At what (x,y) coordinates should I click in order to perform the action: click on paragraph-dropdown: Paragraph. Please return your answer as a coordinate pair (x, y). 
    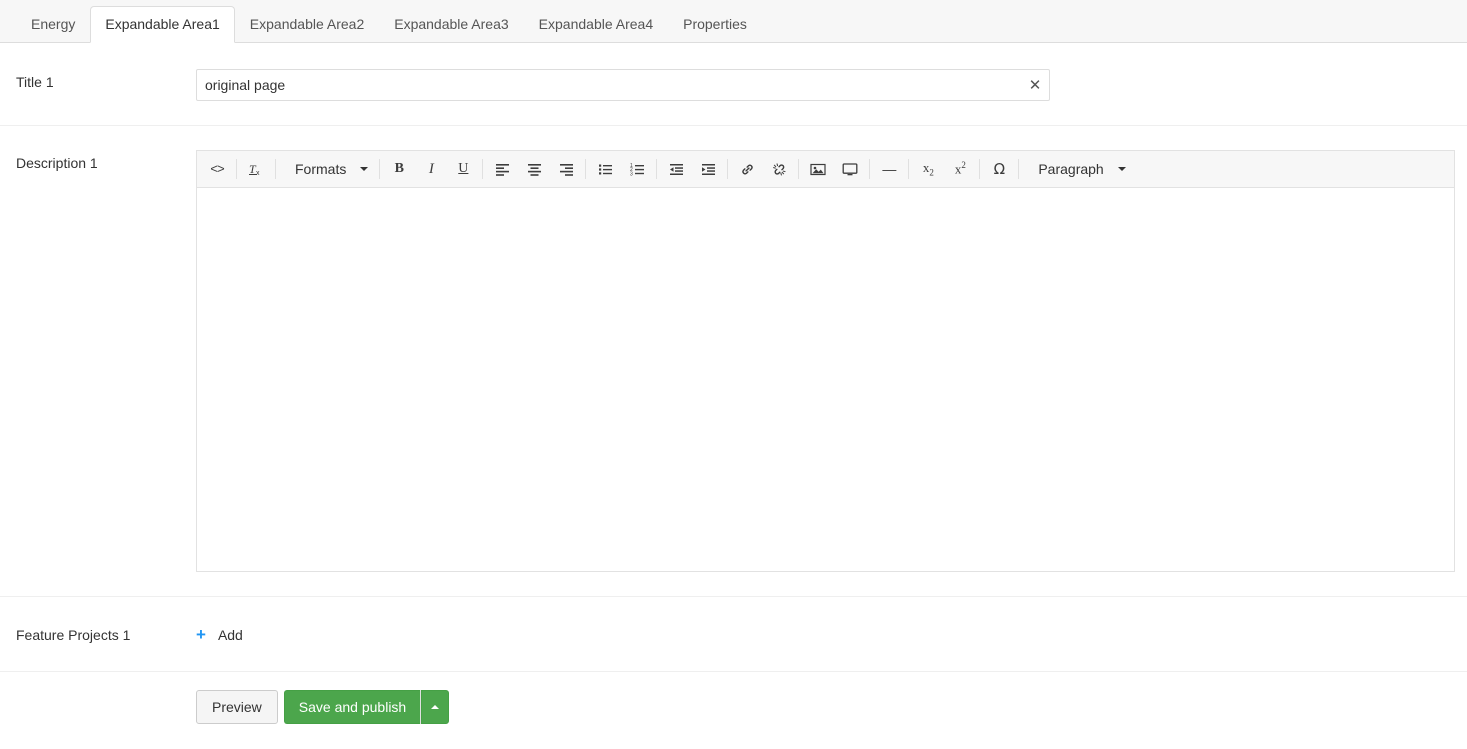
    Looking at the image, I should click on (1077, 169).